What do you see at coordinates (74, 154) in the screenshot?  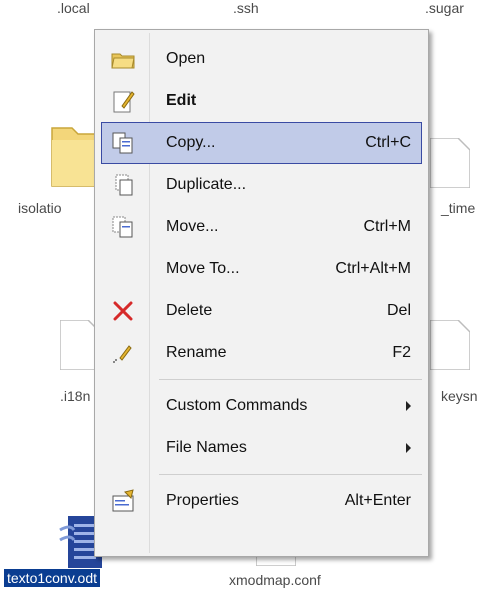 I see `folder-icon` at bounding box center [74, 154].